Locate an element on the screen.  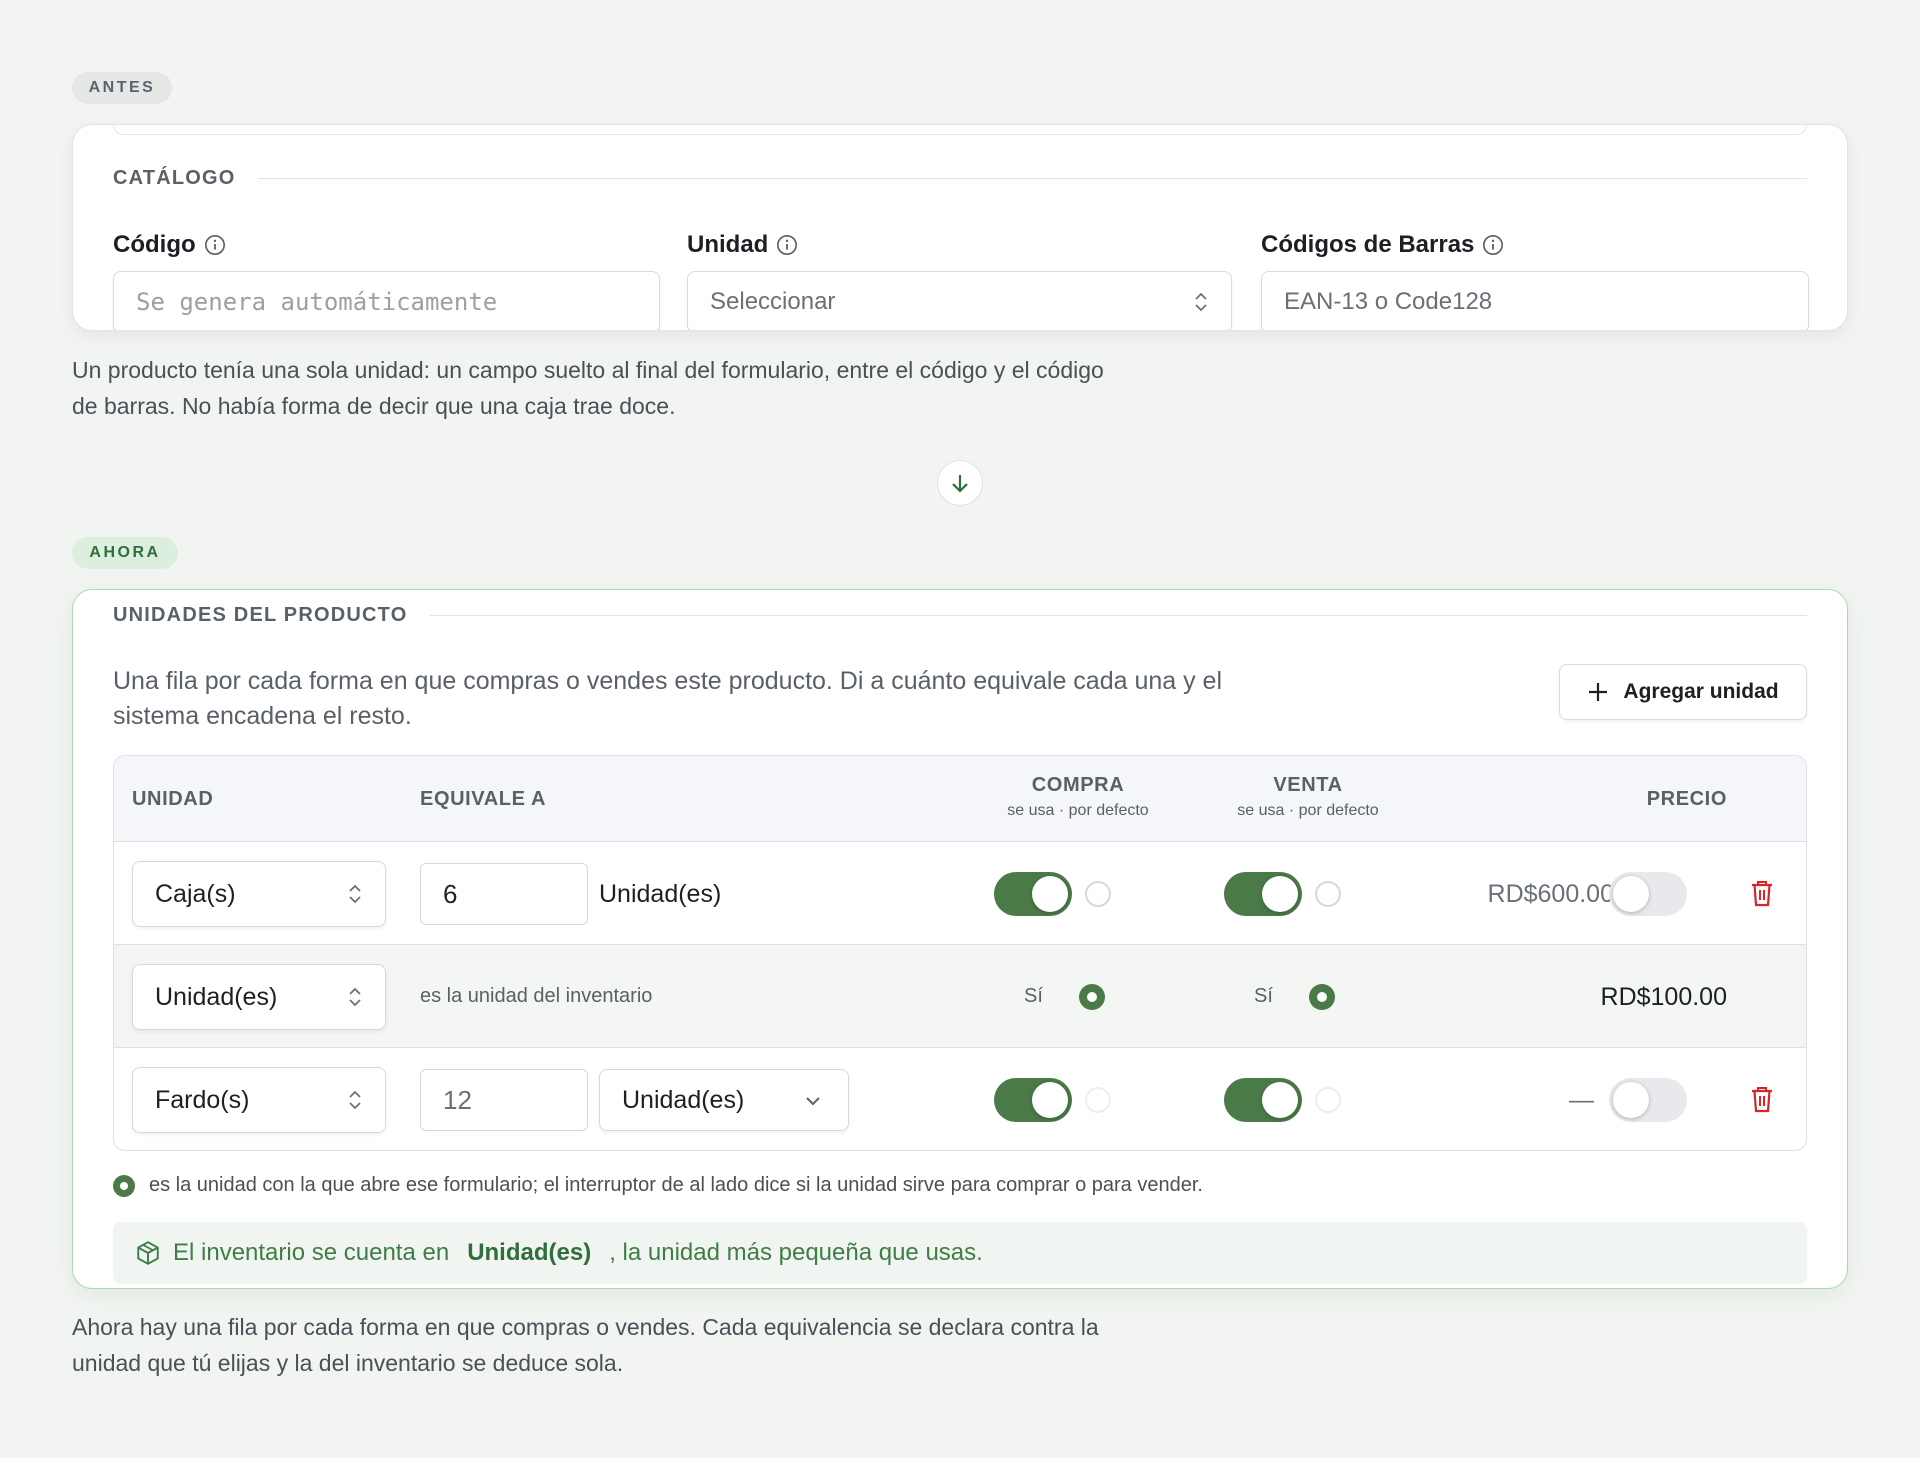
radio-selected-icon is located at coordinates (124, 1185).